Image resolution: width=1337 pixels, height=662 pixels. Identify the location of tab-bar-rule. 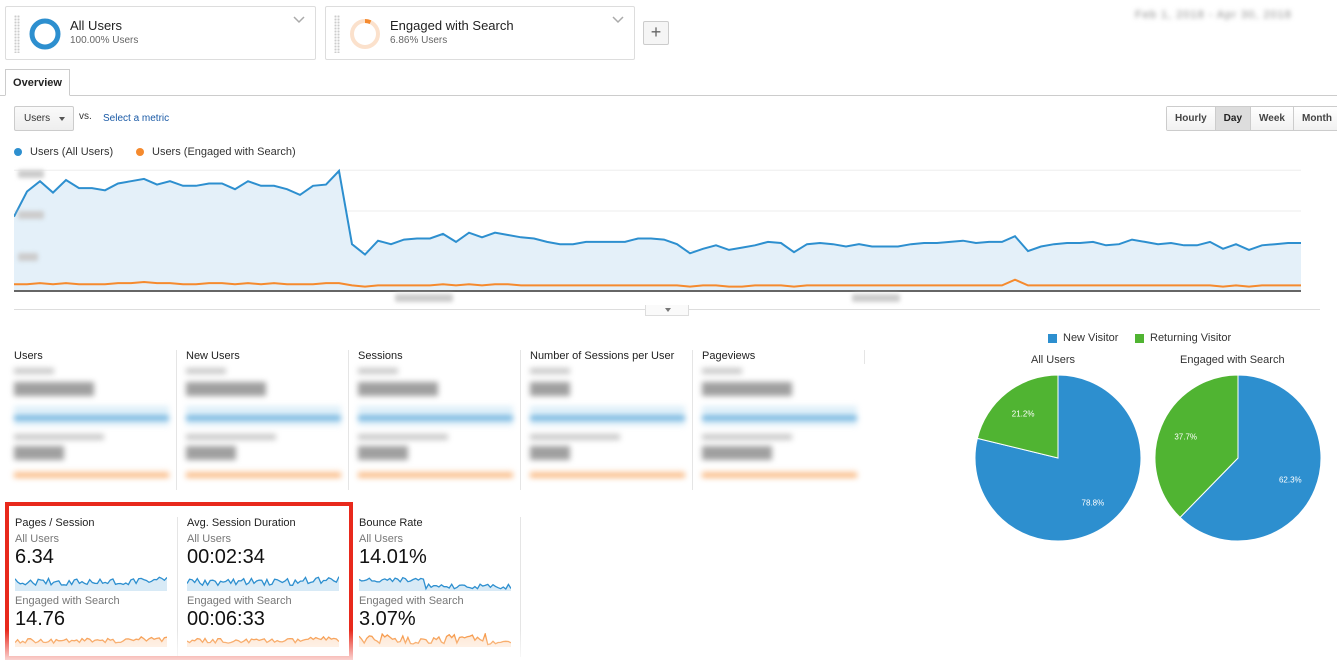
(668, 95).